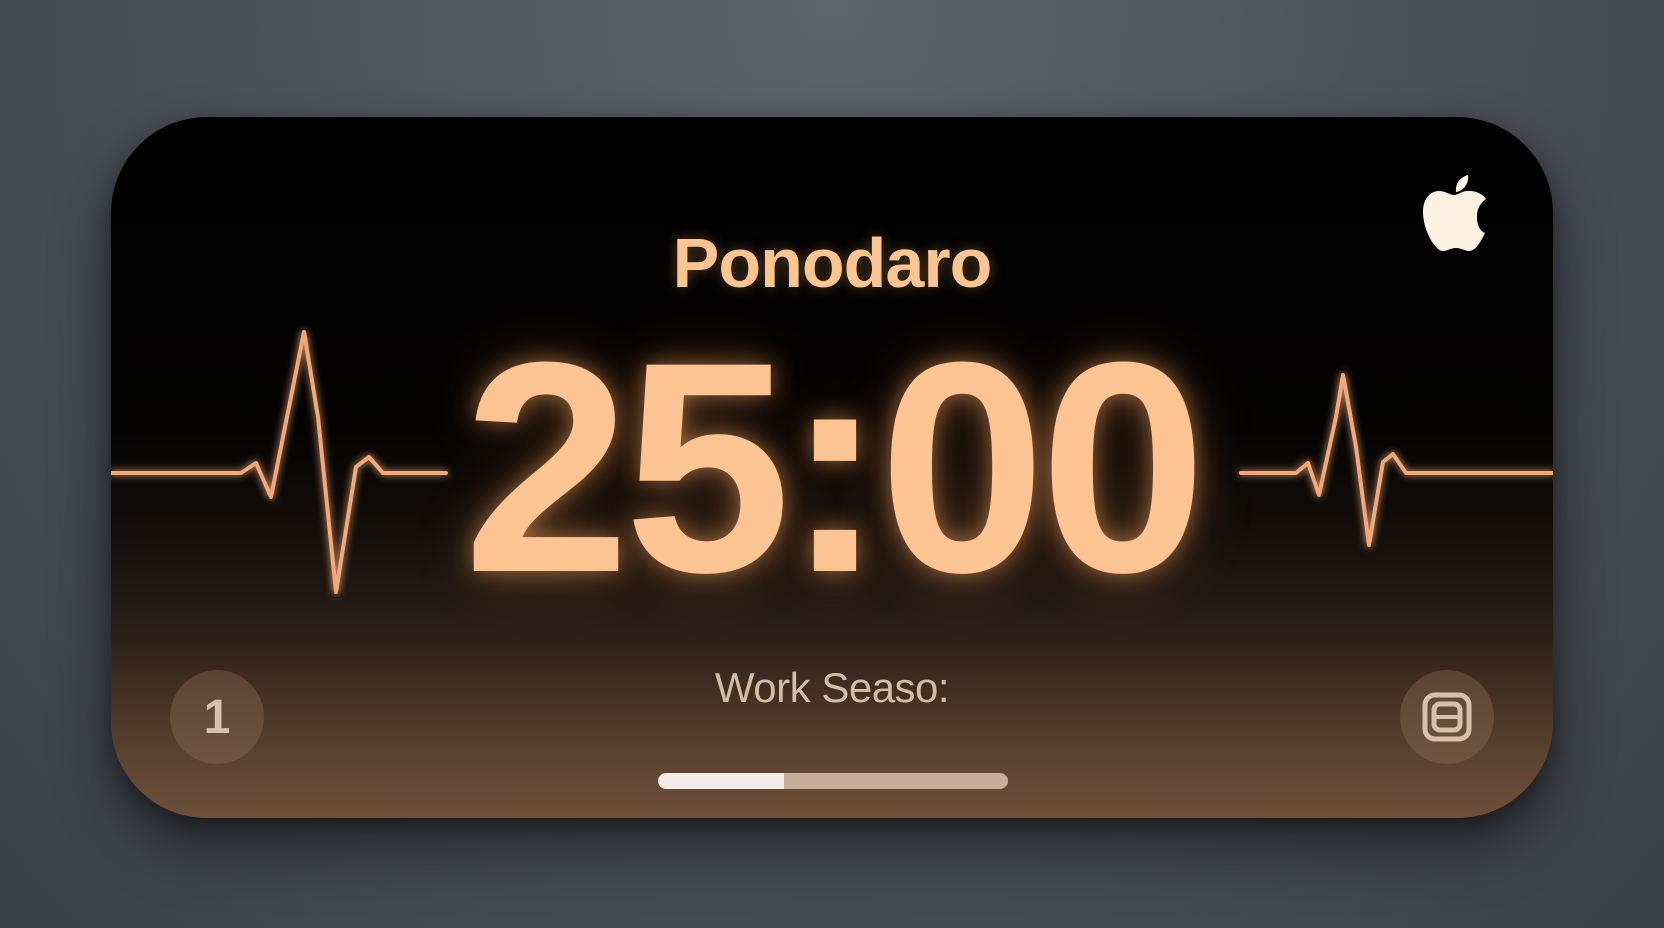  Describe the element at coordinates (721, 781) in the screenshot. I see `progress-fill` at that location.